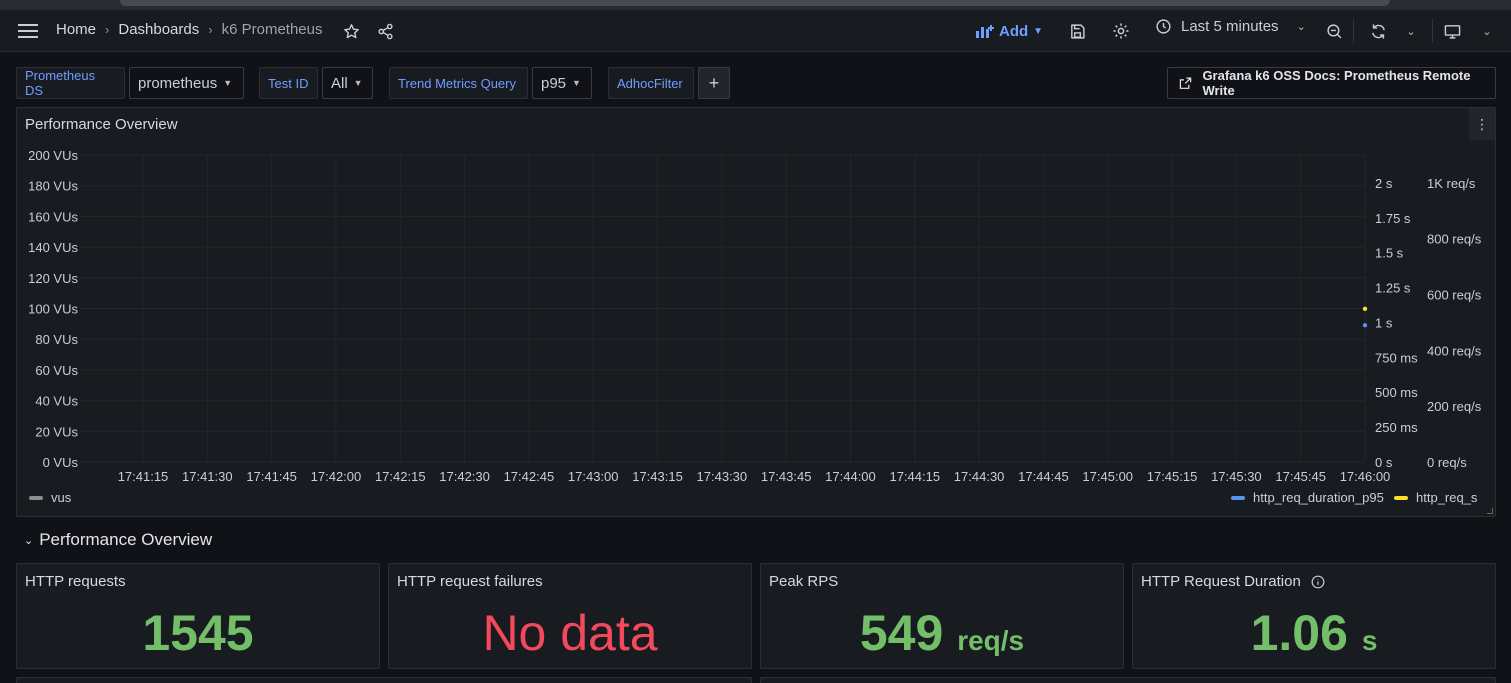 Image resolution: width=1511 pixels, height=683 pixels. I want to click on stat-value: No data, so click(570, 633).